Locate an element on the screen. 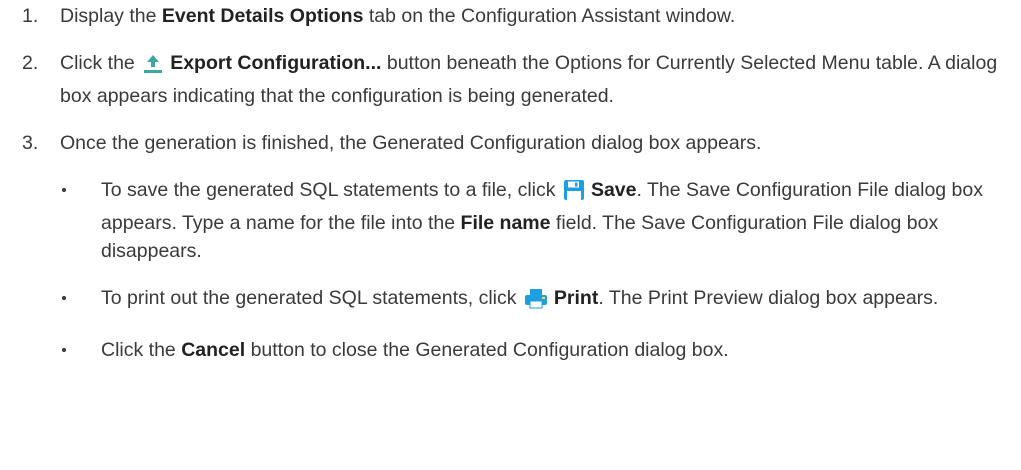  step-number: 1. is located at coordinates (30, 16).